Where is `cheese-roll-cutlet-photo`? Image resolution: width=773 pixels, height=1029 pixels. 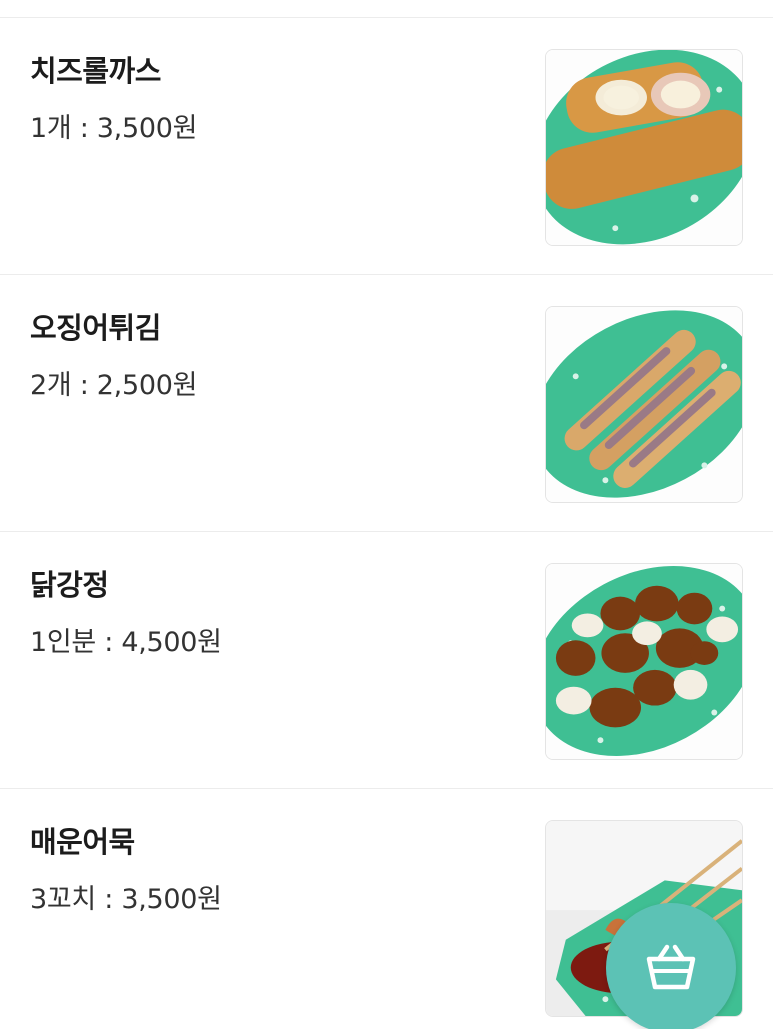
cheese-roll-cutlet-photo is located at coordinates (644, 147).